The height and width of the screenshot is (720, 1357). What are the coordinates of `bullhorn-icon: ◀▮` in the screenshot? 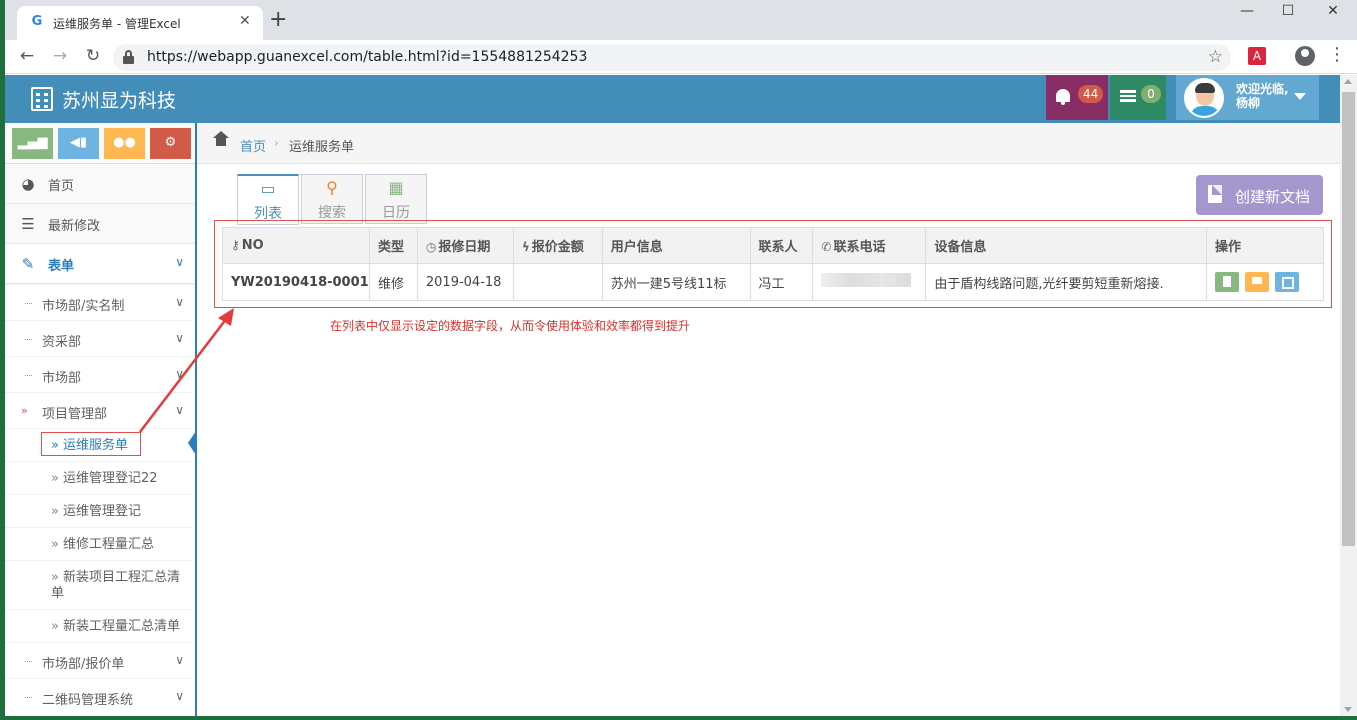 It's located at (78, 142).